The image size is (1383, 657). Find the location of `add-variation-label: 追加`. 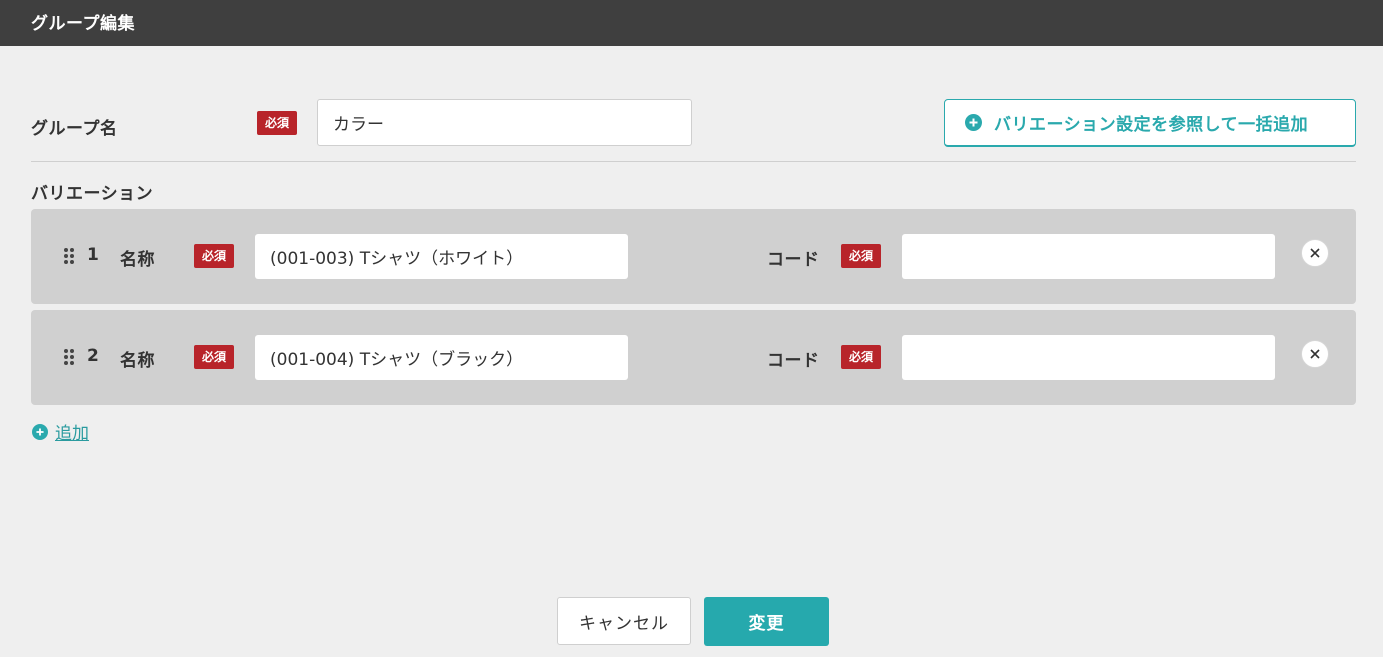

add-variation-label: 追加 is located at coordinates (72, 434).